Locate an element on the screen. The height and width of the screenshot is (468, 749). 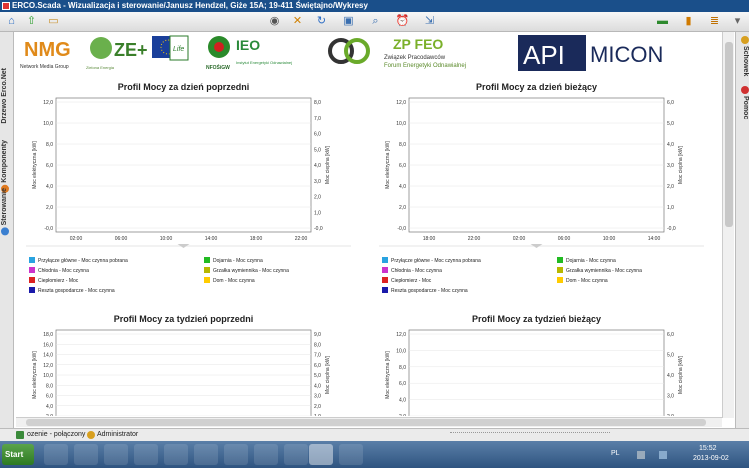
y-tick-label-right: 1,0 is located at coordinates (317, 415).